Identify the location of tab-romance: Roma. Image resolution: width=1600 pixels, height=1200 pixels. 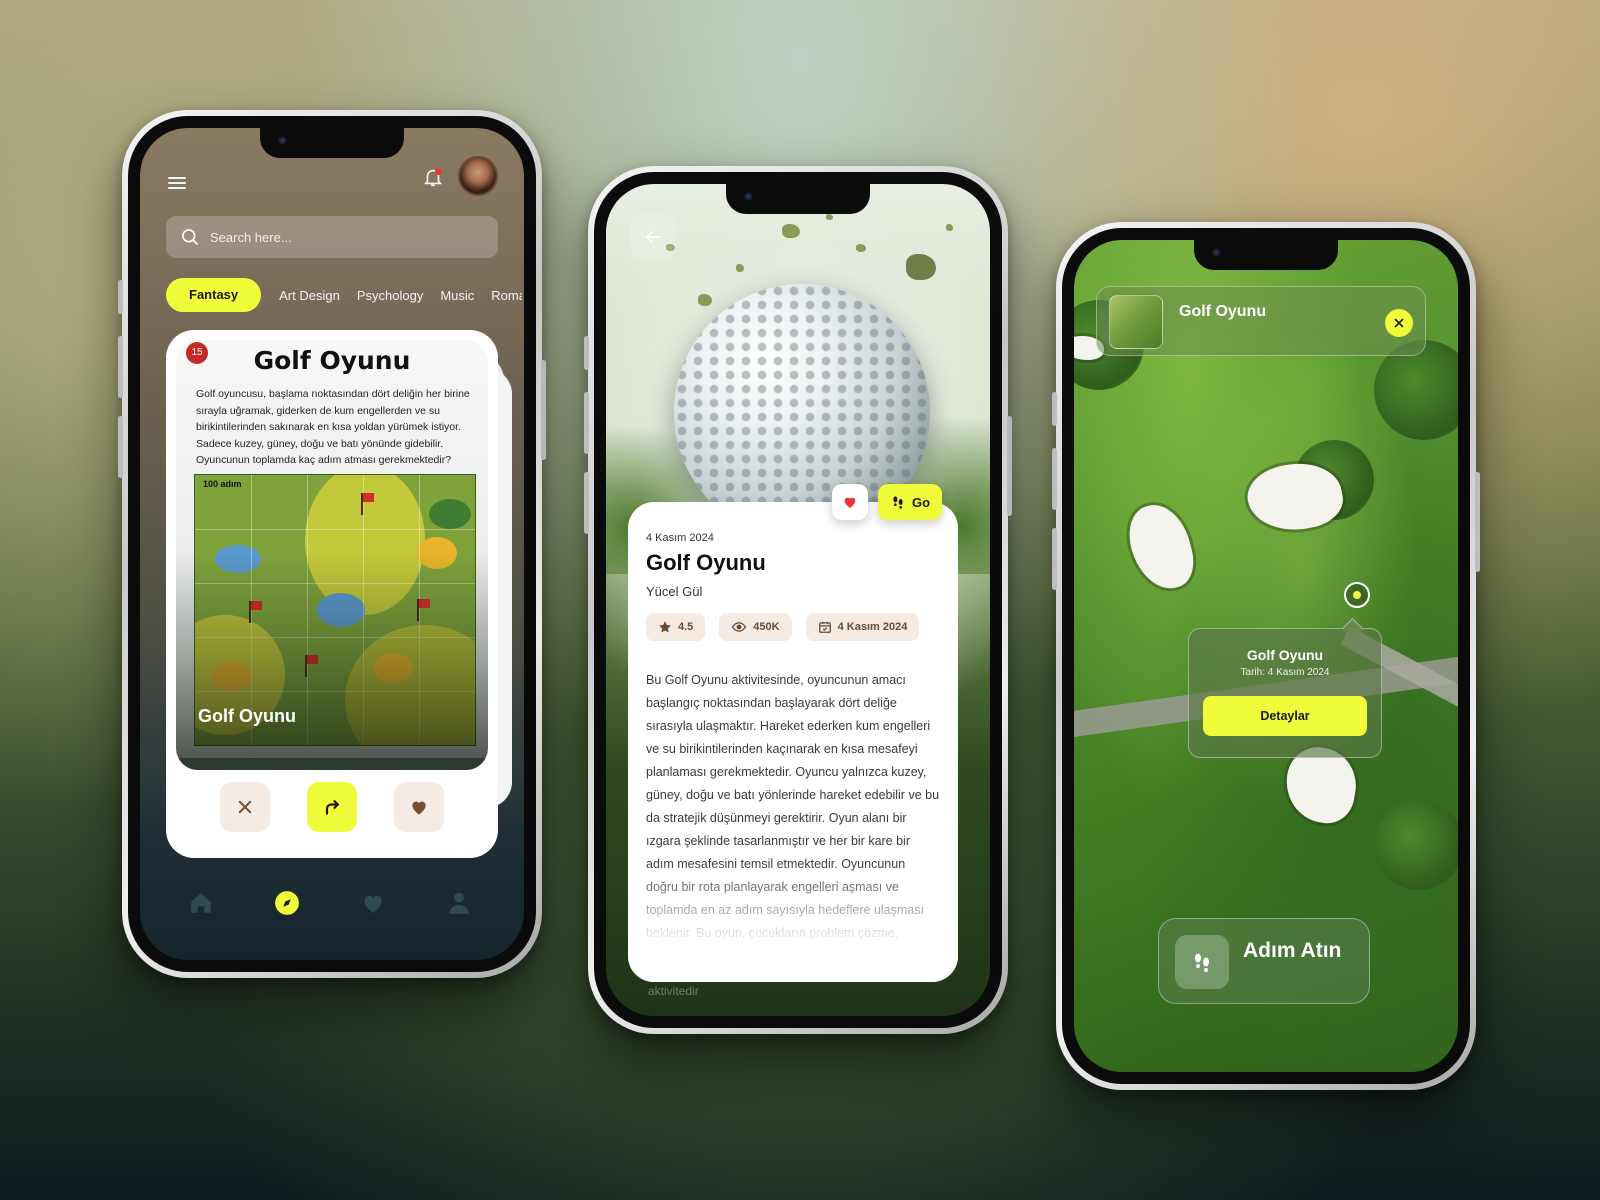
(506, 295).